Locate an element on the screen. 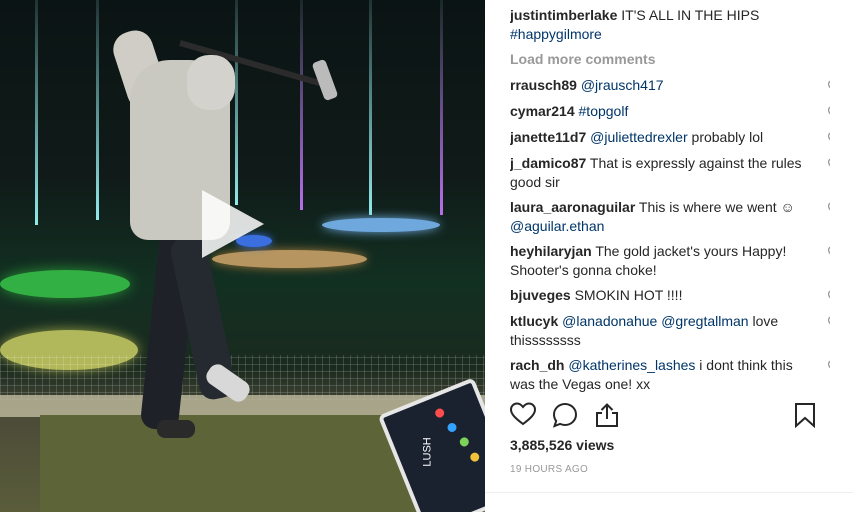 Image resolution: width=853 pixels, height=512 pixels. action-bar is located at coordinates (667, 416).